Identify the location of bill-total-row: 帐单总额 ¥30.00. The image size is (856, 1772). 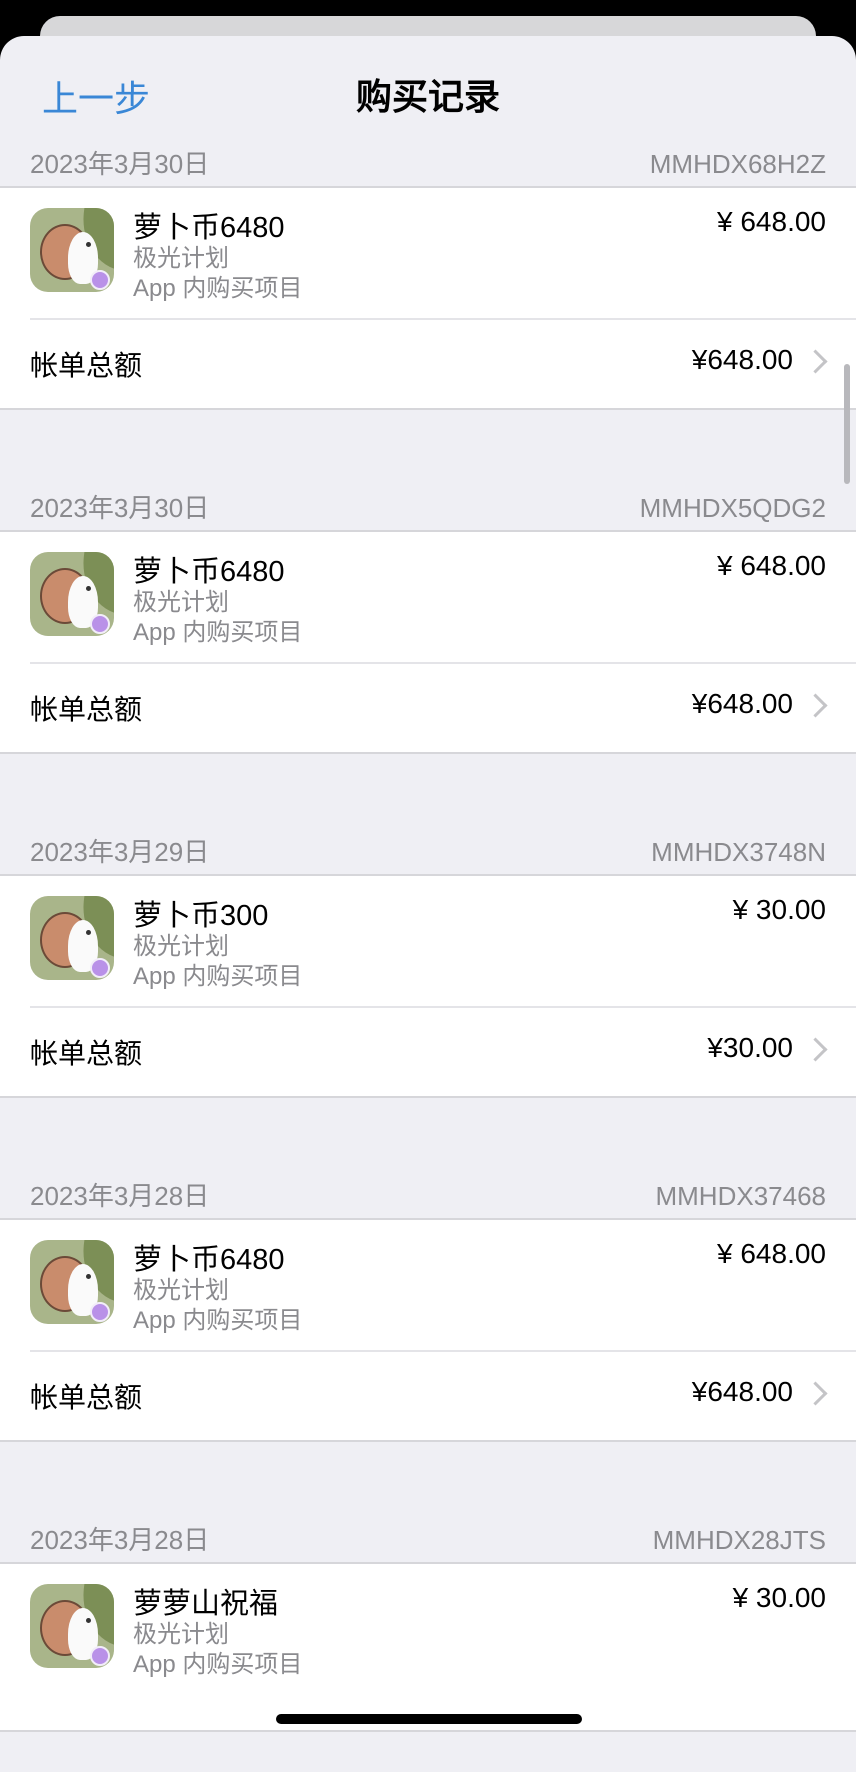
(428, 1052).